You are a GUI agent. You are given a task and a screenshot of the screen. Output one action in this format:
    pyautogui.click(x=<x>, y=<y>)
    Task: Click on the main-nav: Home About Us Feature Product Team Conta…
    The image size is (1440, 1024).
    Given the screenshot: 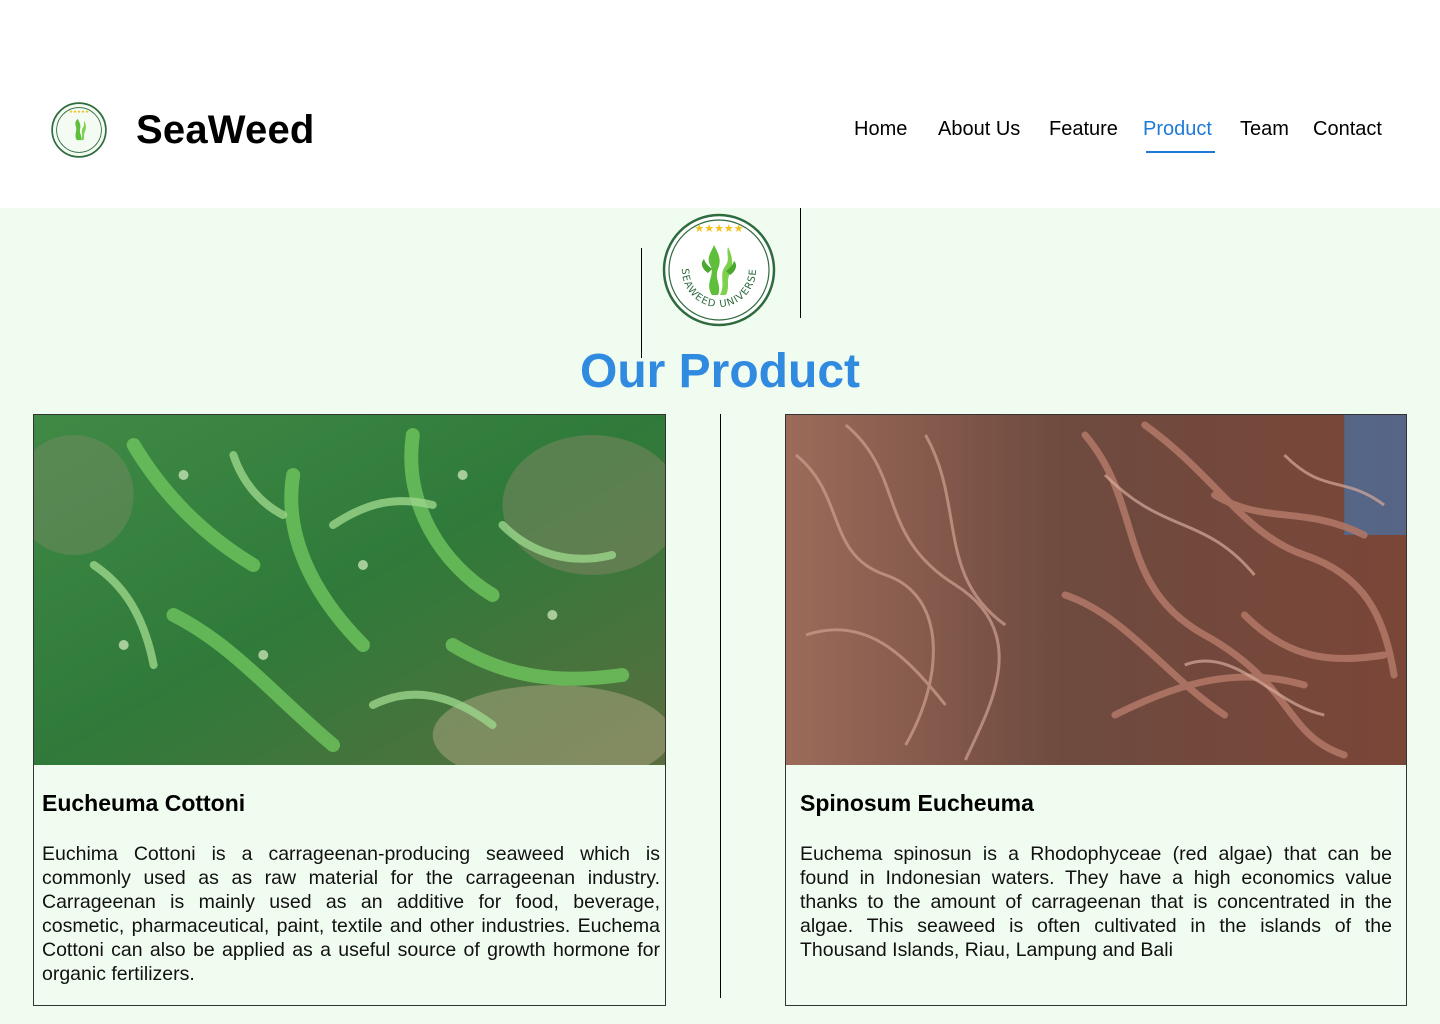 What is the action you would take?
    pyautogui.click(x=720, y=138)
    